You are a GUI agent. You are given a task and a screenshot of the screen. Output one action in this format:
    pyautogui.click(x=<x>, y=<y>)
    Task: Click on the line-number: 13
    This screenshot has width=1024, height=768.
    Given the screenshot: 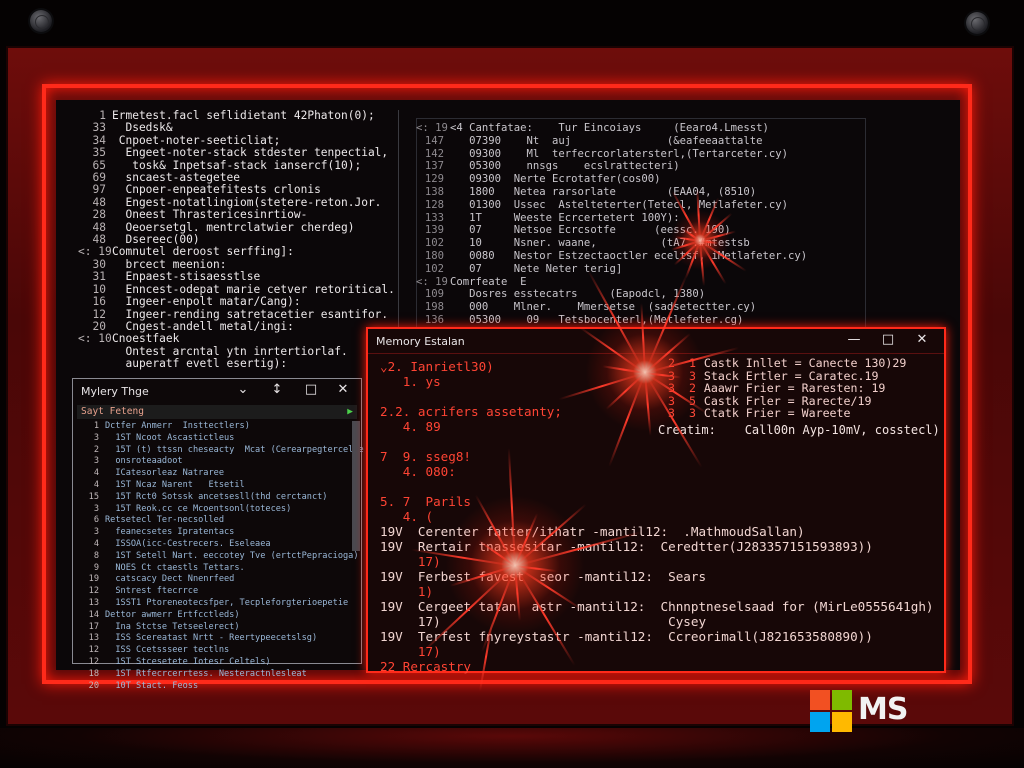 What is the action you would take?
    pyautogui.click(x=93, y=638)
    